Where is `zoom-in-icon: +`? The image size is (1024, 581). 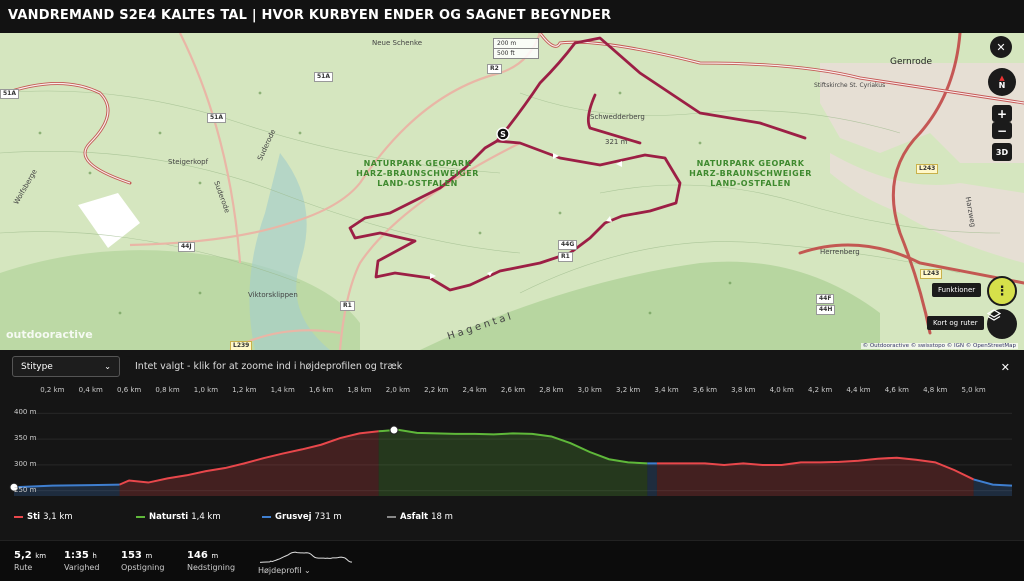
zoom-in-icon: + is located at coordinates (1002, 113).